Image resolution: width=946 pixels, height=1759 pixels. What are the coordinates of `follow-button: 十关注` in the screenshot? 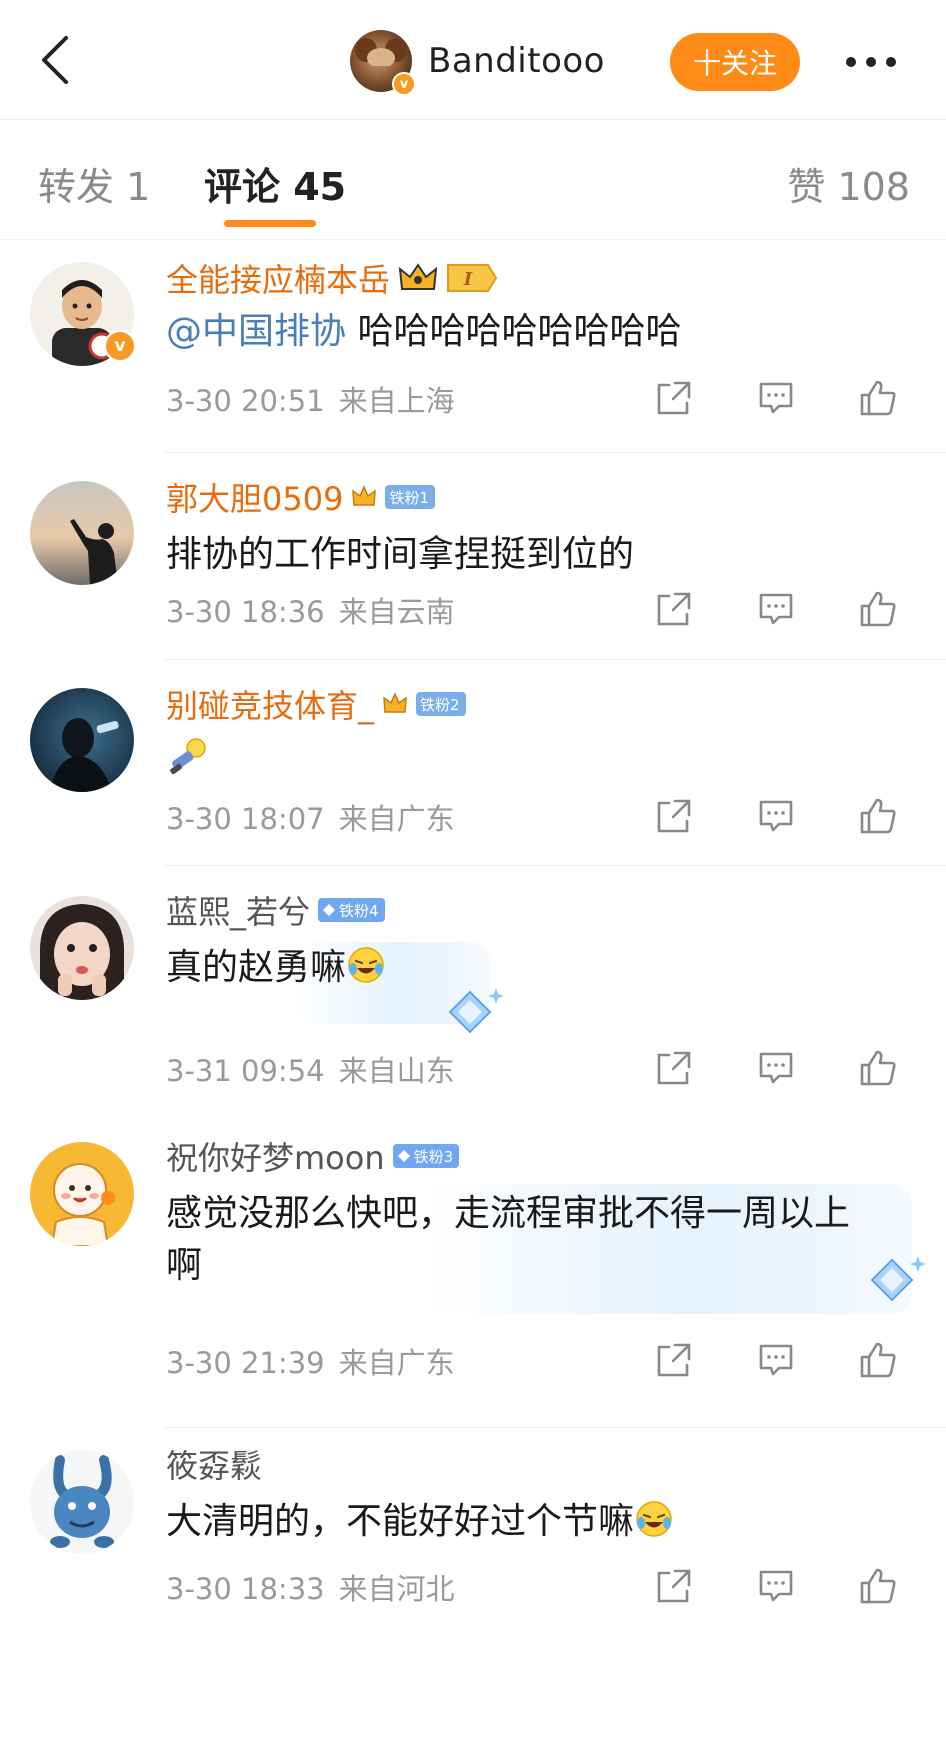 It's located at (735, 62).